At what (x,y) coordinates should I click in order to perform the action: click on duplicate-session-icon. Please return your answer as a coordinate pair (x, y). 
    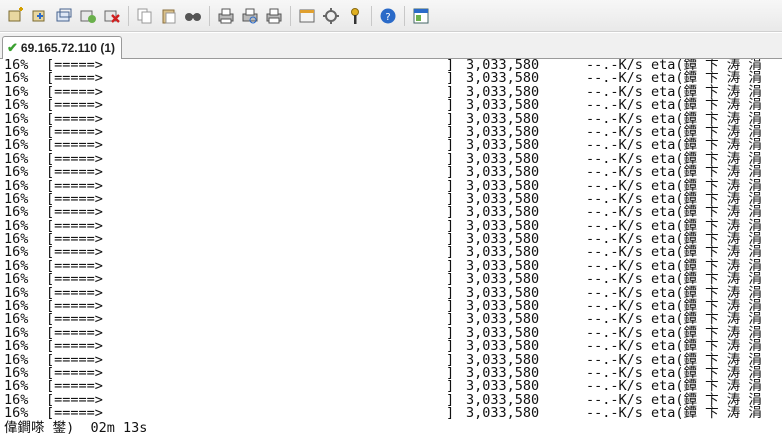
    Looking at the image, I should click on (64, 16).